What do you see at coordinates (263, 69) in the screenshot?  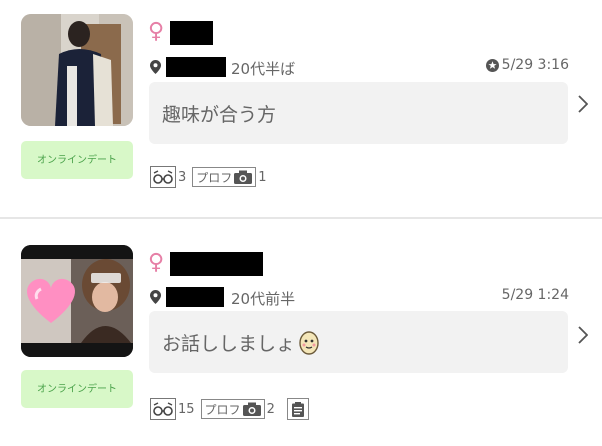 I see `age-label: 20代半ば` at bounding box center [263, 69].